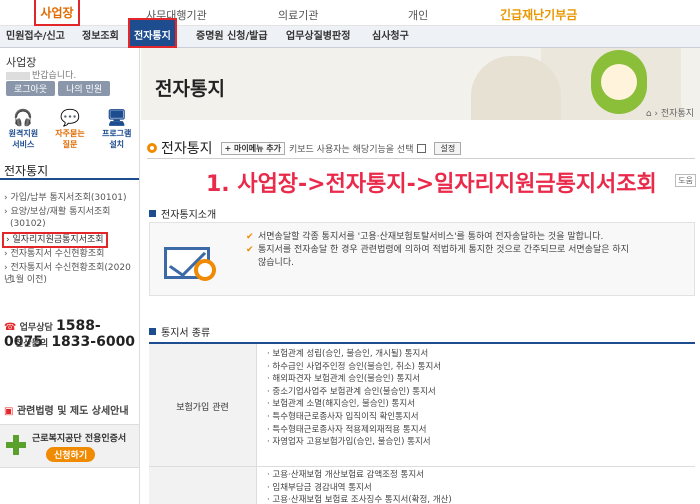 The image size is (700, 504). I want to click on faq-link: 💬 자주묻는 질문, so click(70, 134).